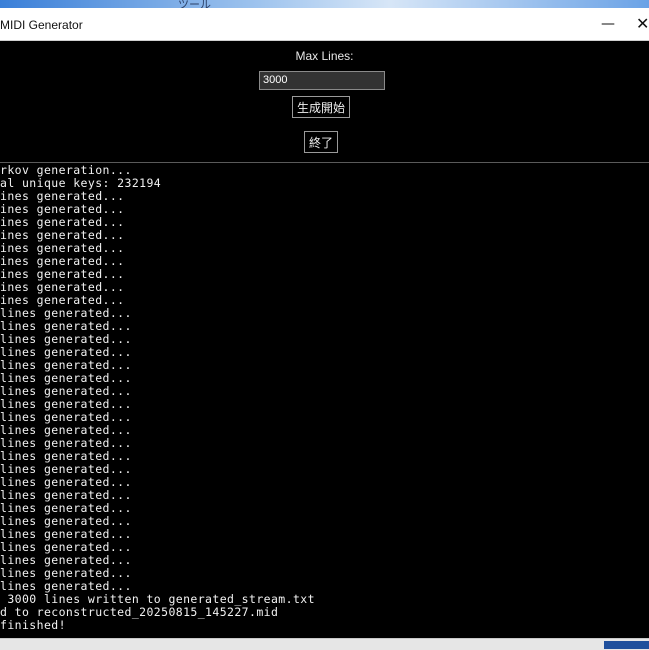  Describe the element at coordinates (324, 5) in the screenshot. I see `desktop-background: ツール` at that location.